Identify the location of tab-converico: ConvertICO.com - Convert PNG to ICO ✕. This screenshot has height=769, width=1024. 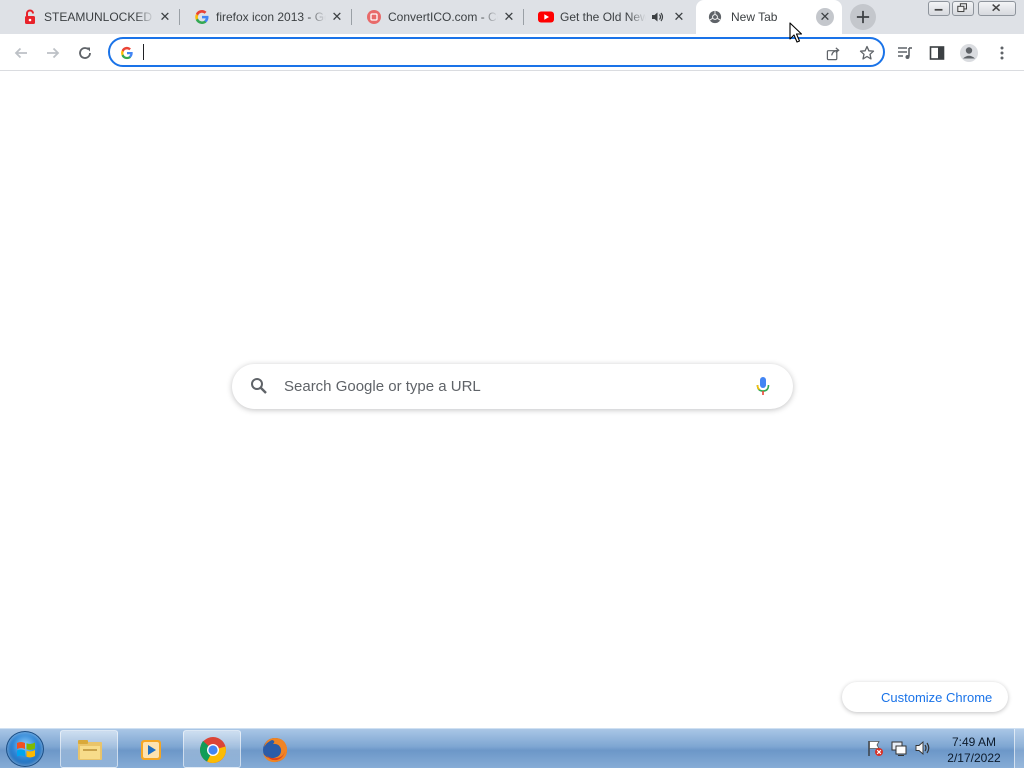
(438, 17).